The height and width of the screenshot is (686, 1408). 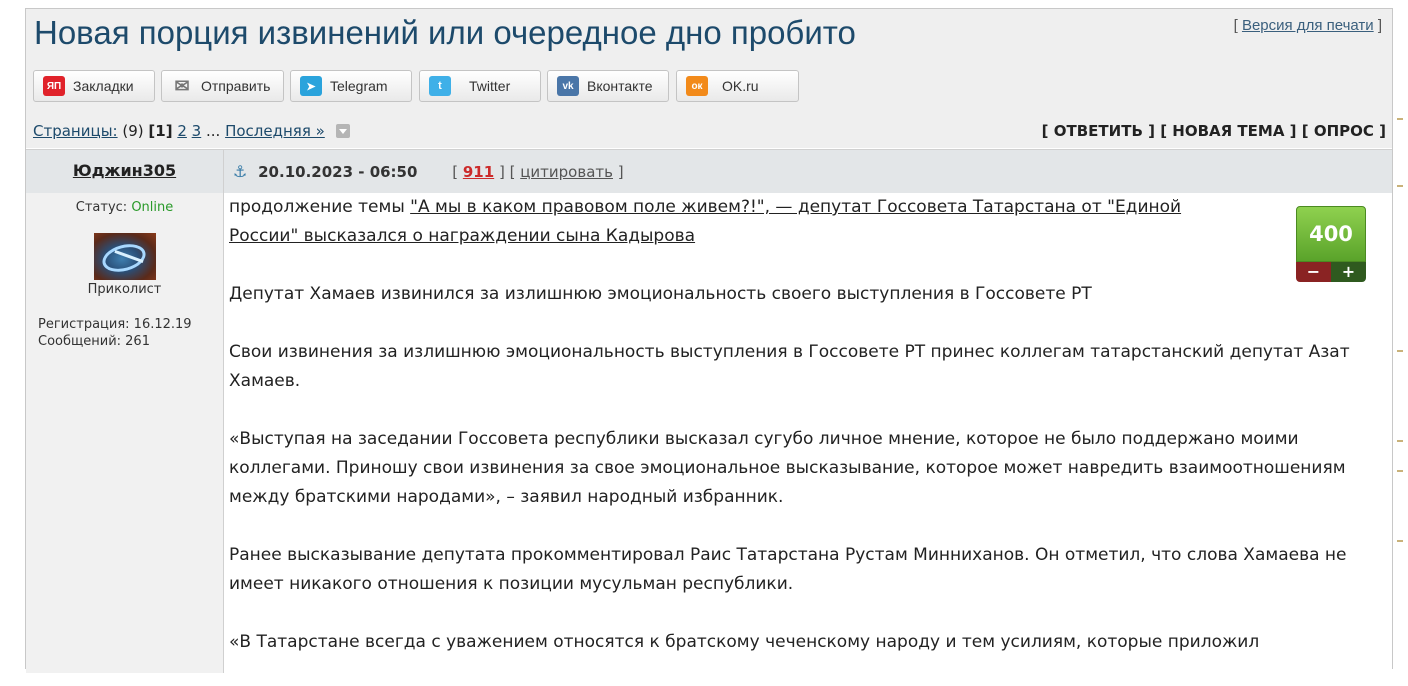 I want to click on share-email-button: ✉ Отправить, so click(x=222, y=86).